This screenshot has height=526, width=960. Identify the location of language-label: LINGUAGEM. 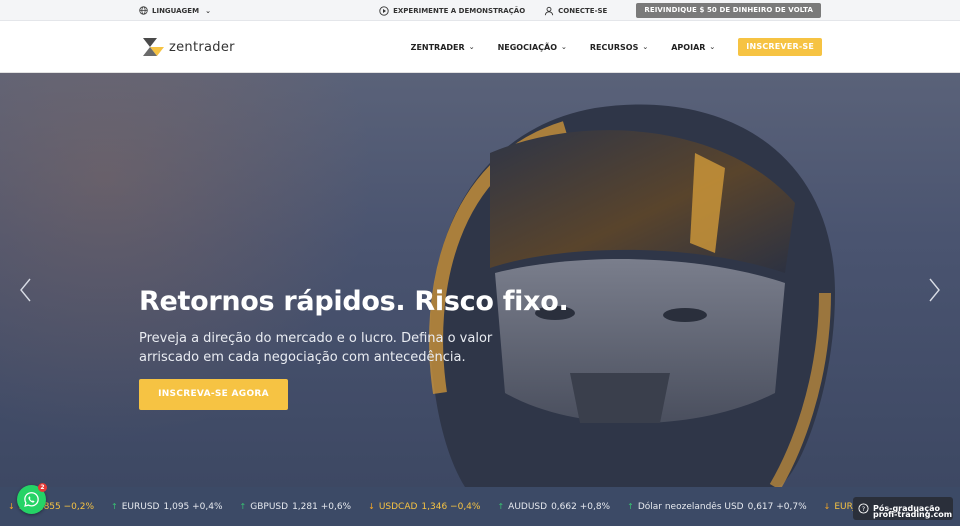
(176, 10).